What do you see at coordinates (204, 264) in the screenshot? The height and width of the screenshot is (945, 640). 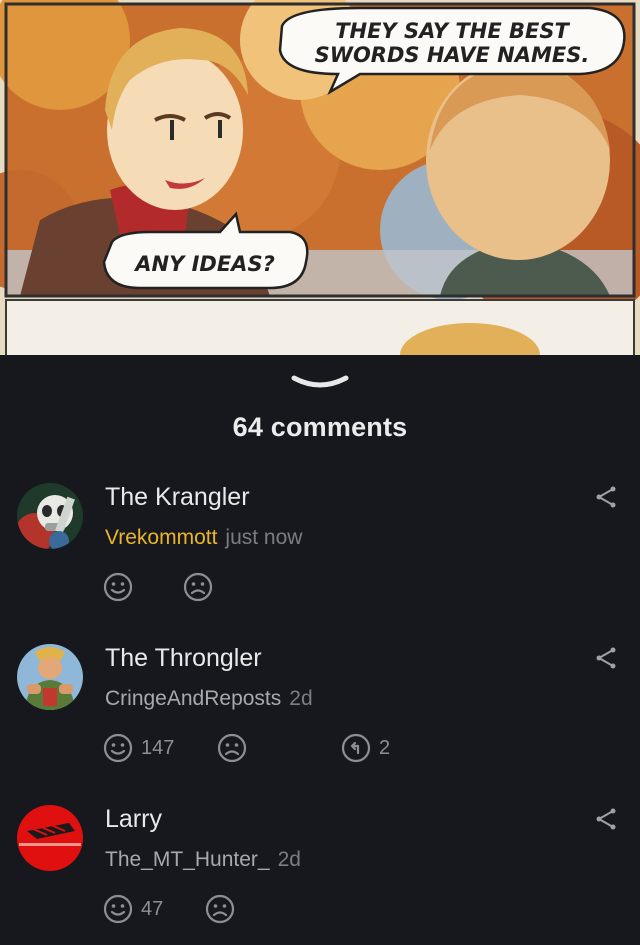 I see `bubble-bottom-text: ANY IDEAS?` at bounding box center [204, 264].